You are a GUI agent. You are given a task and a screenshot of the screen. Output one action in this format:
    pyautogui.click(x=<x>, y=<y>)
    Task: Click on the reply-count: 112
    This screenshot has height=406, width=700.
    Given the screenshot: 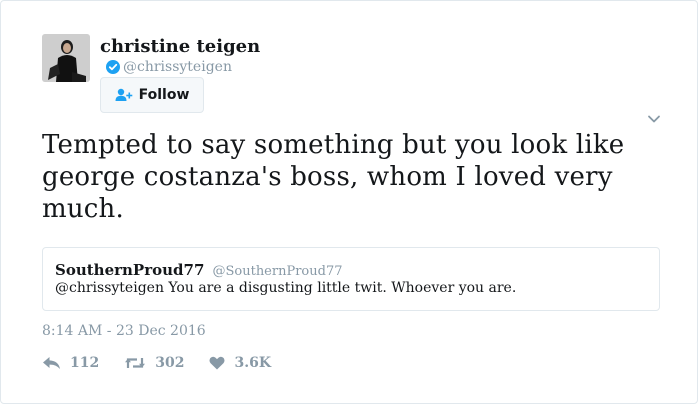 What is the action you would take?
    pyautogui.click(x=85, y=363)
    